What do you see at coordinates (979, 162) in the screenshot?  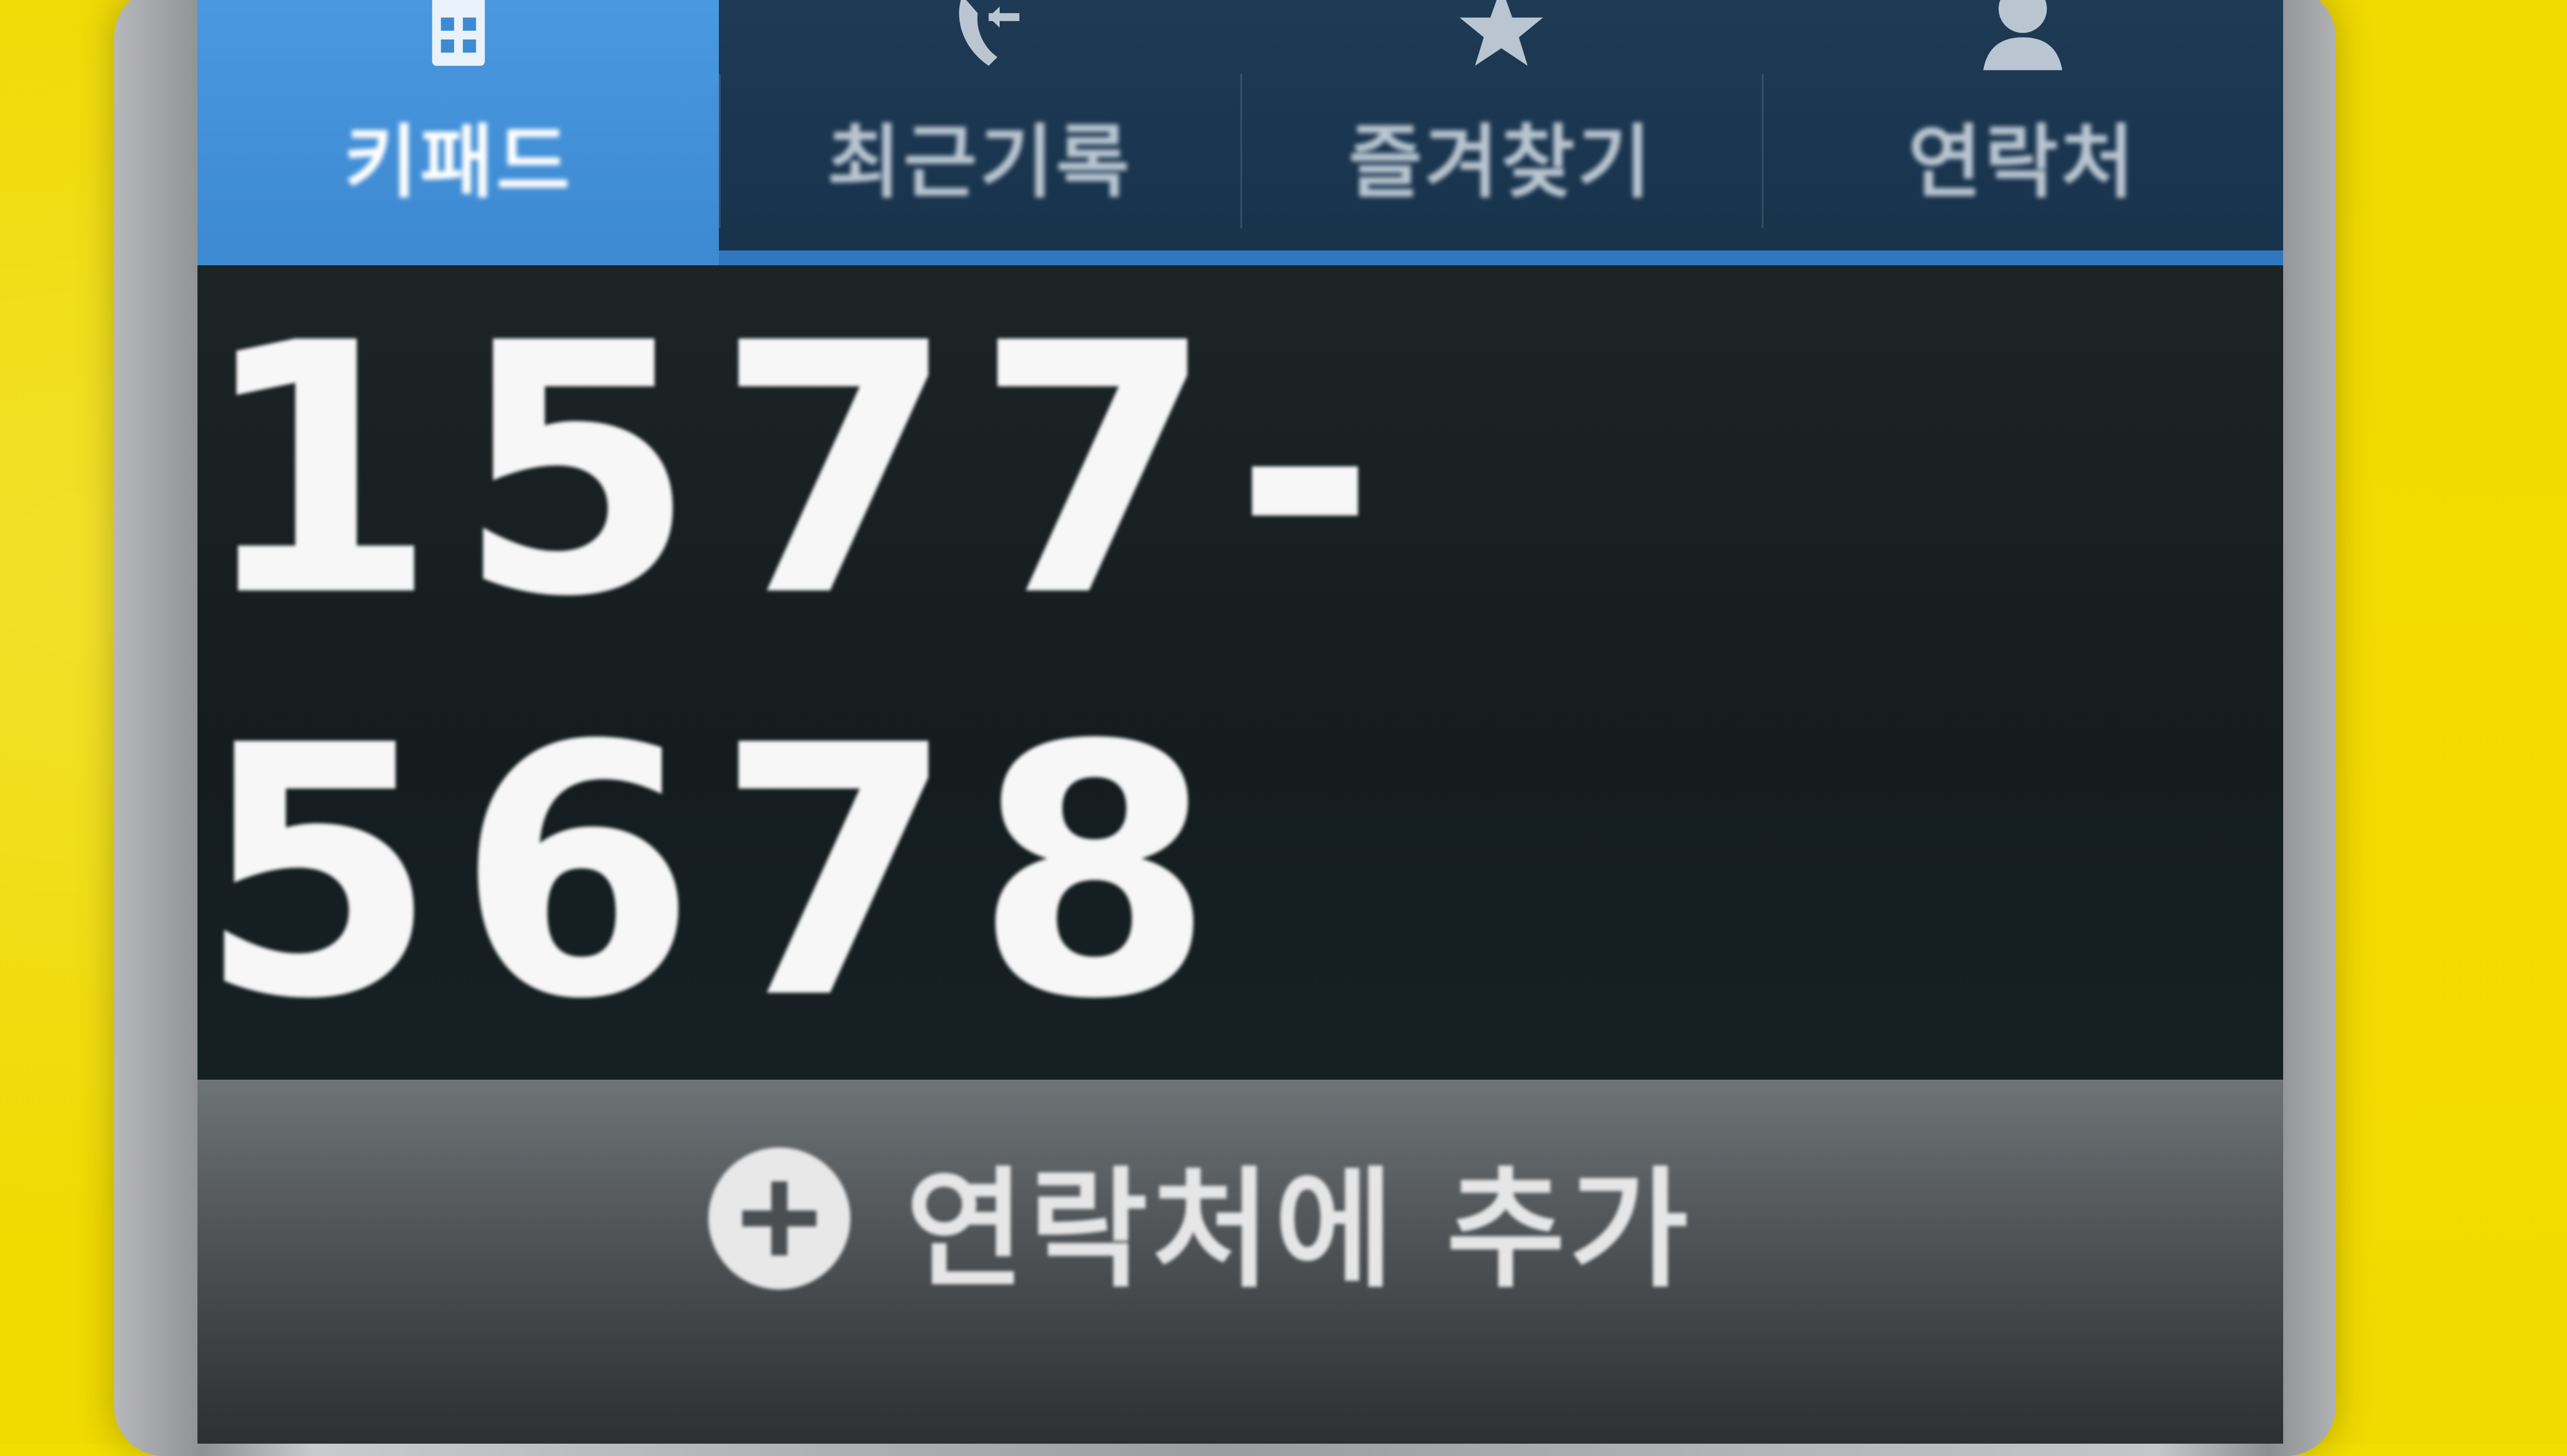 I see `tab-recent-calls-label: 최근기록` at bounding box center [979, 162].